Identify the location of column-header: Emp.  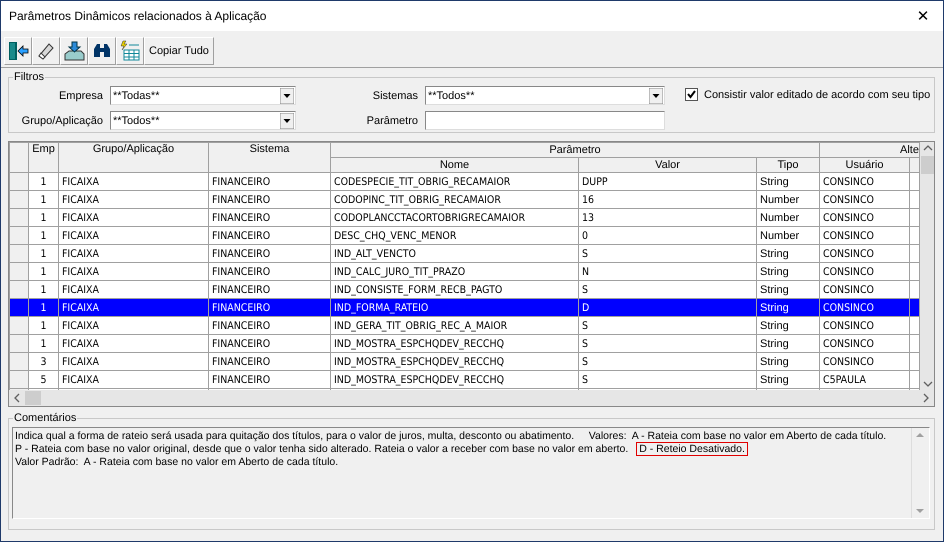
(43, 157).